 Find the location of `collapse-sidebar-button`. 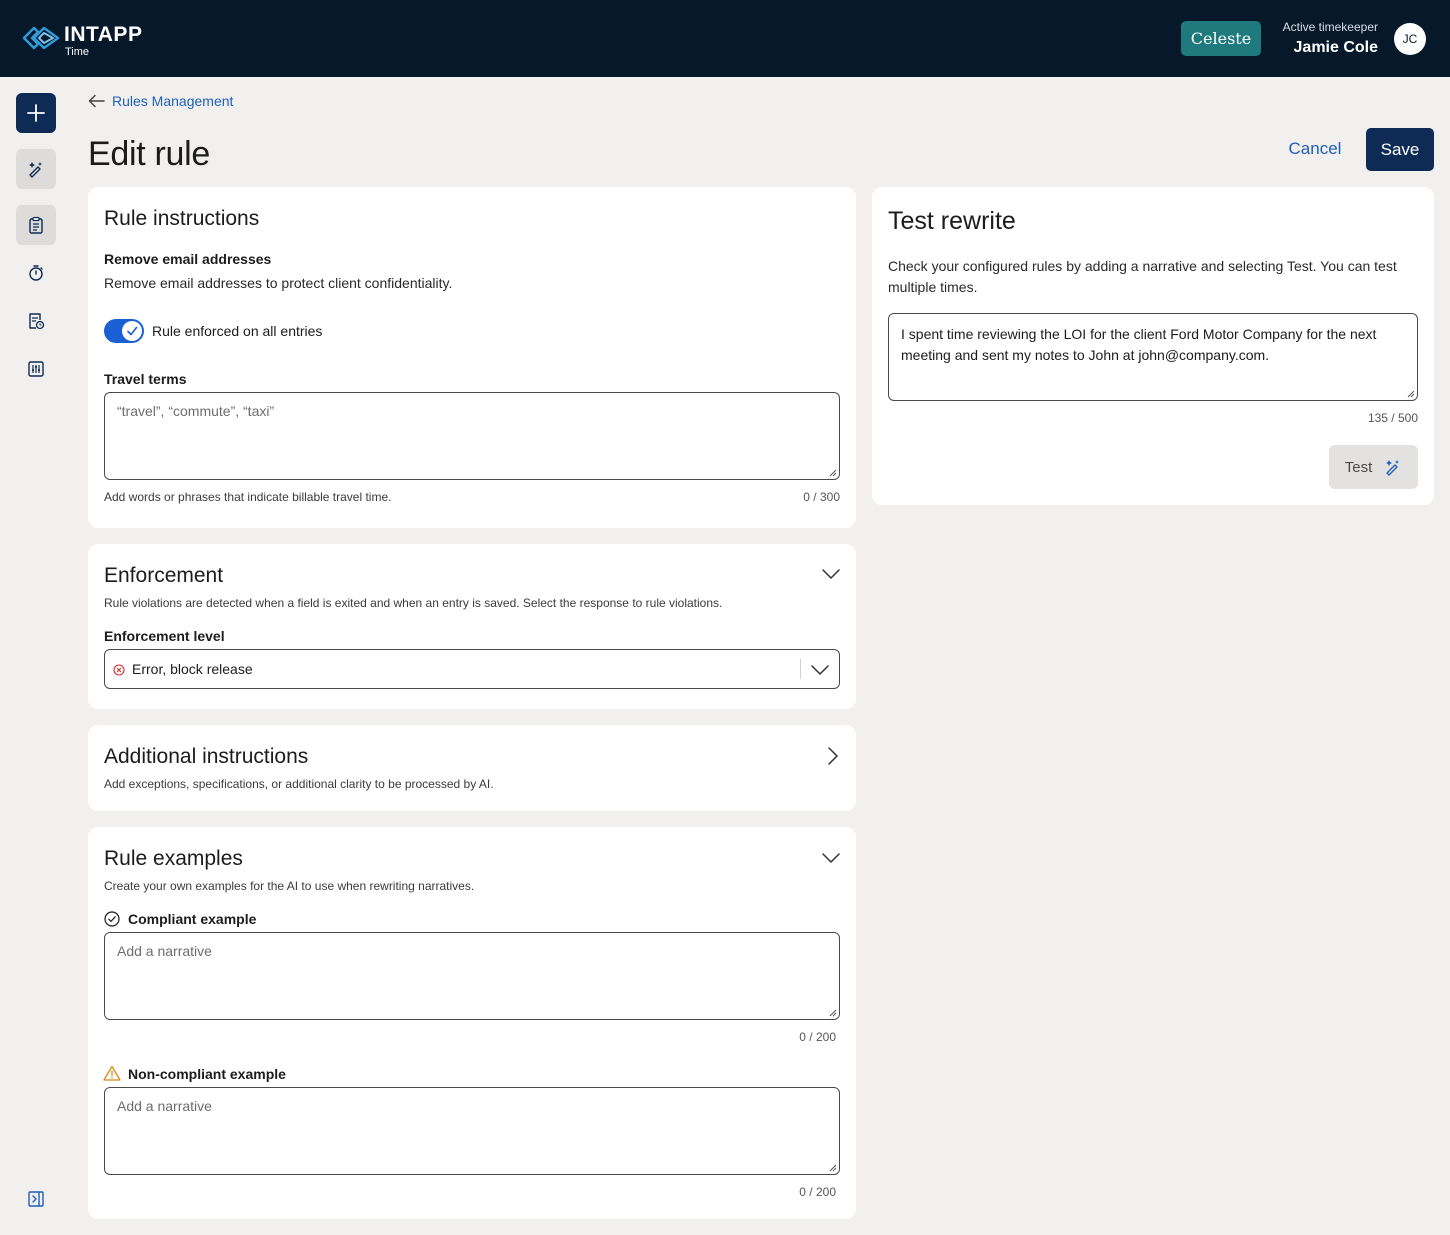

collapse-sidebar-button is located at coordinates (36, 1199).